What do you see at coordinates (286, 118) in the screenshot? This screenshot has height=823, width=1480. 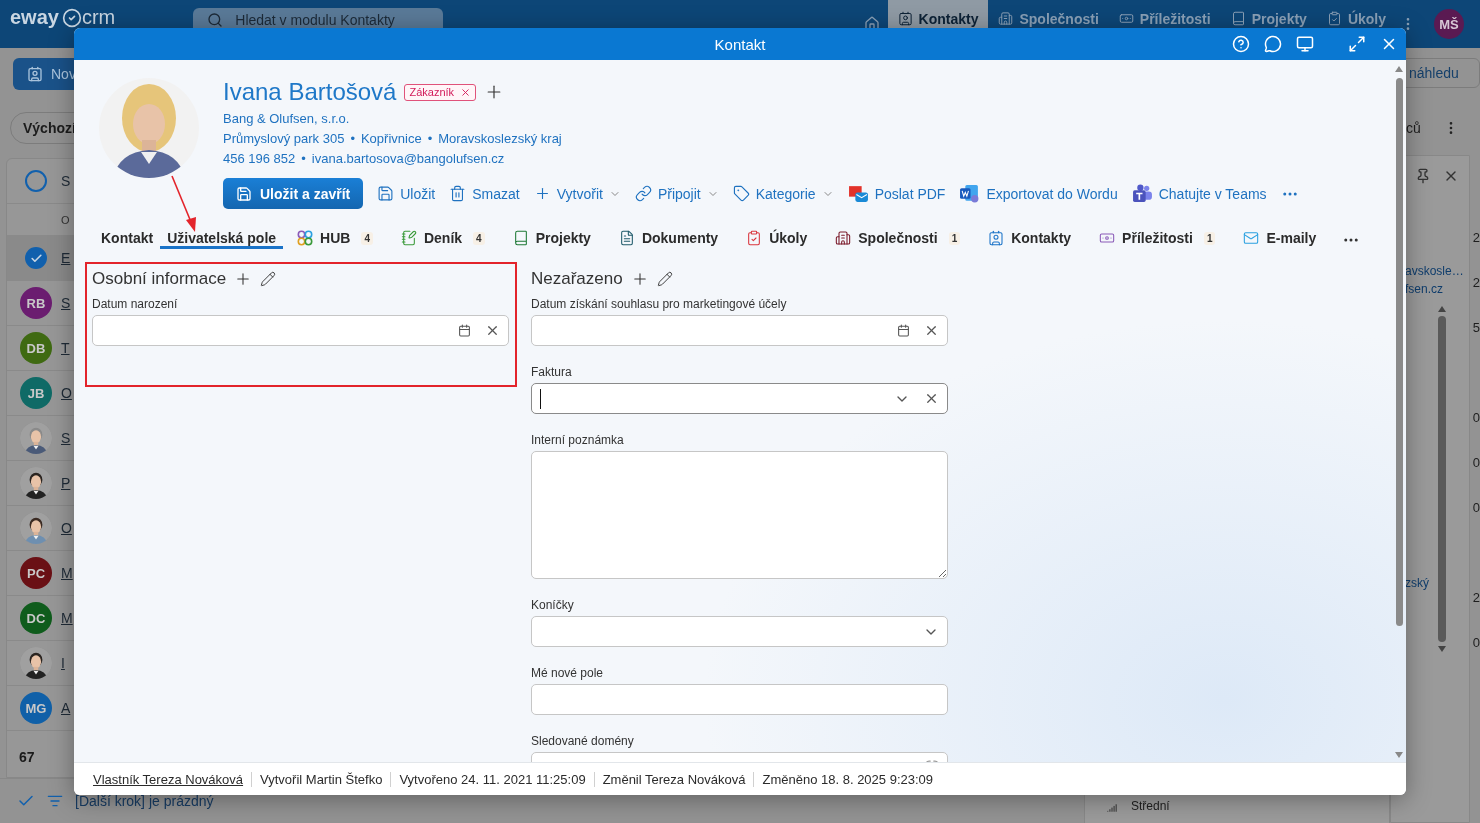 I see `company-link: Bang & Olufsen, s.r.o.` at bounding box center [286, 118].